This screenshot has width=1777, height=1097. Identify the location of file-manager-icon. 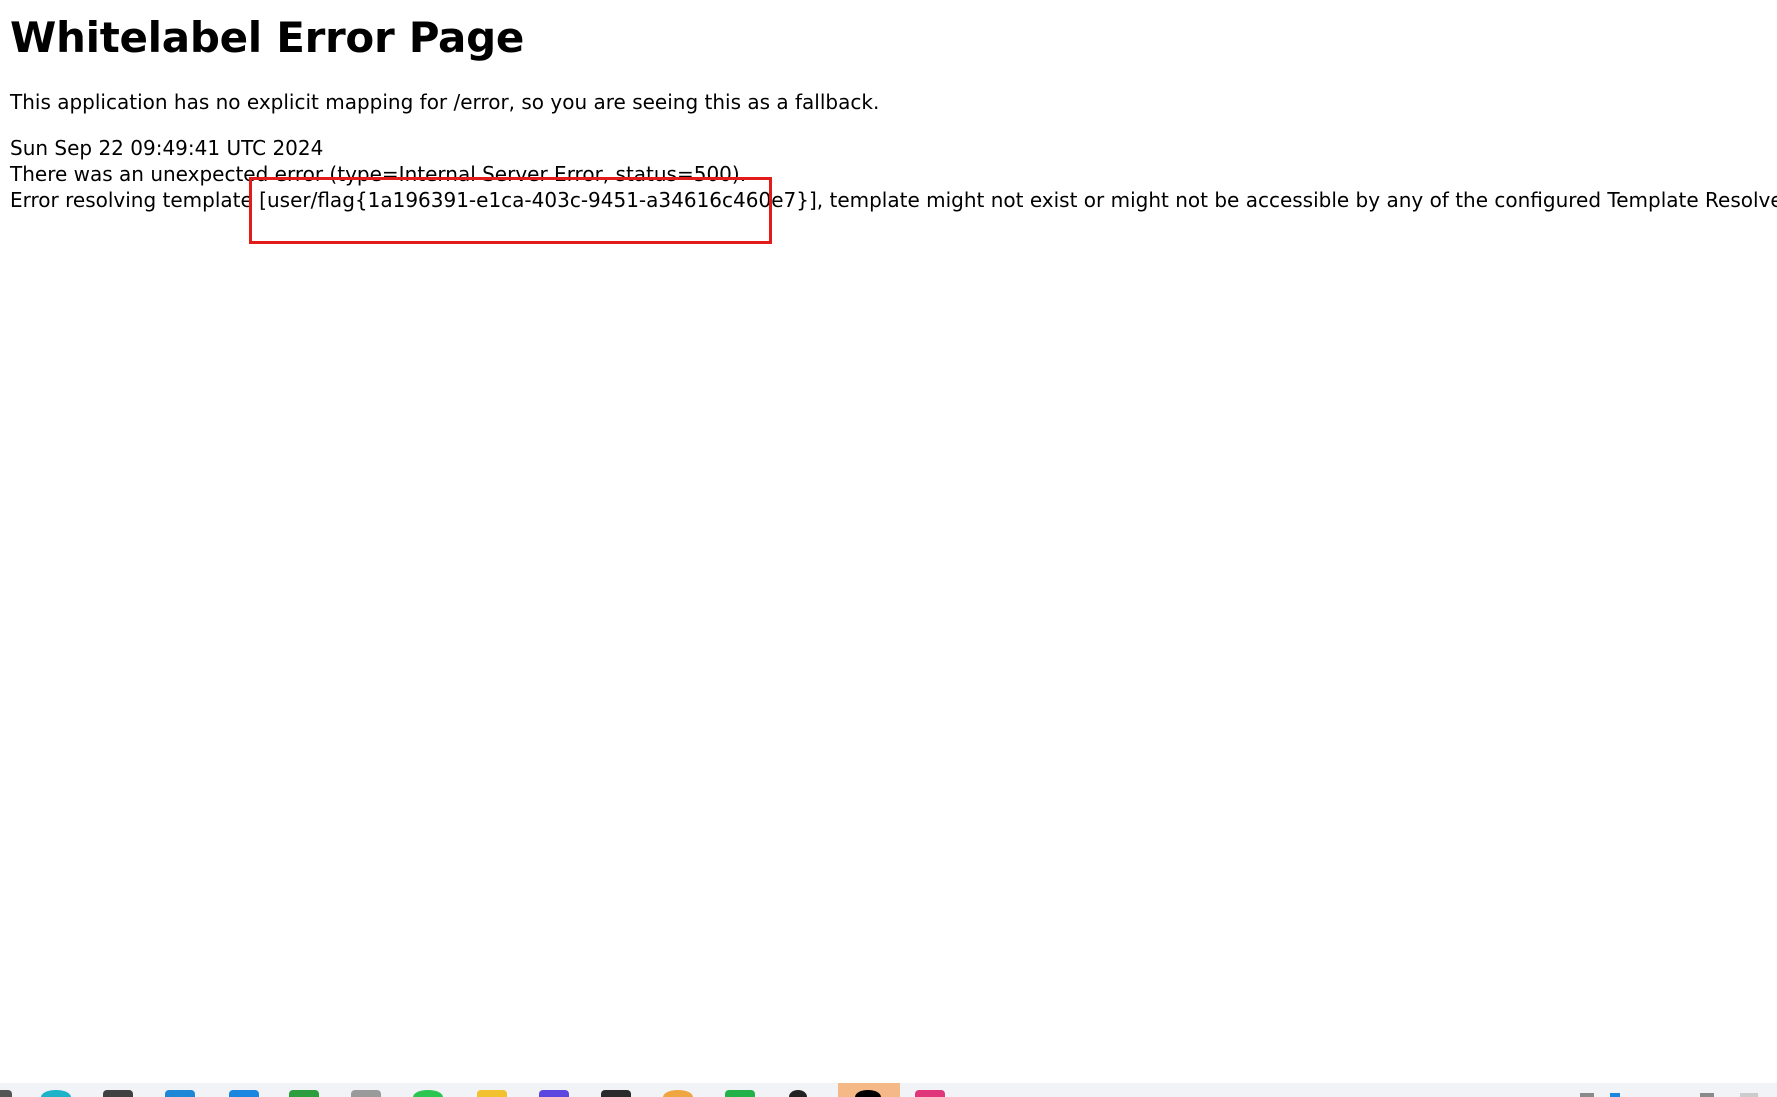
(118, 1093).